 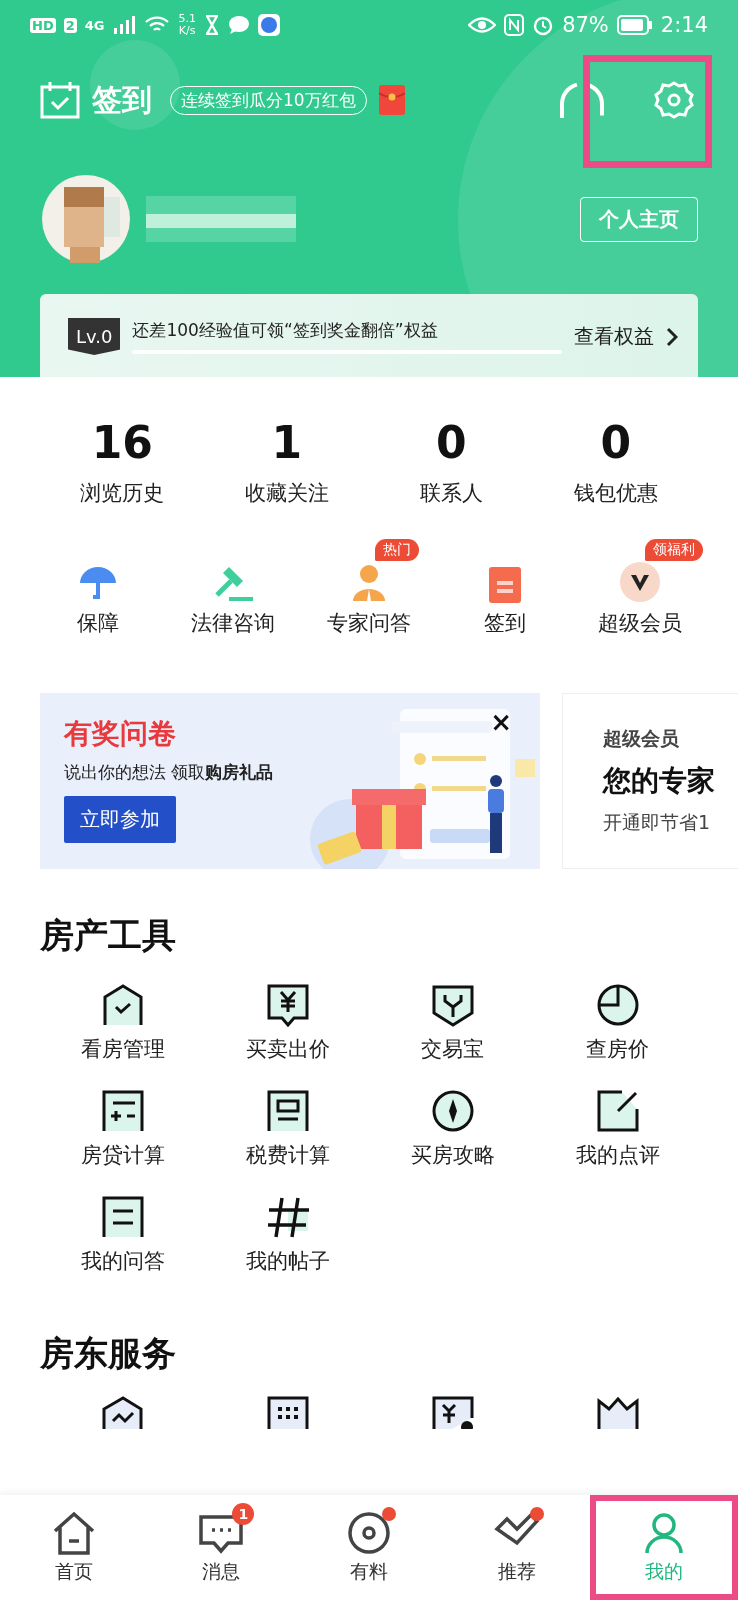 What do you see at coordinates (585, 25) in the screenshot?
I see `battery-percent: 87%` at bounding box center [585, 25].